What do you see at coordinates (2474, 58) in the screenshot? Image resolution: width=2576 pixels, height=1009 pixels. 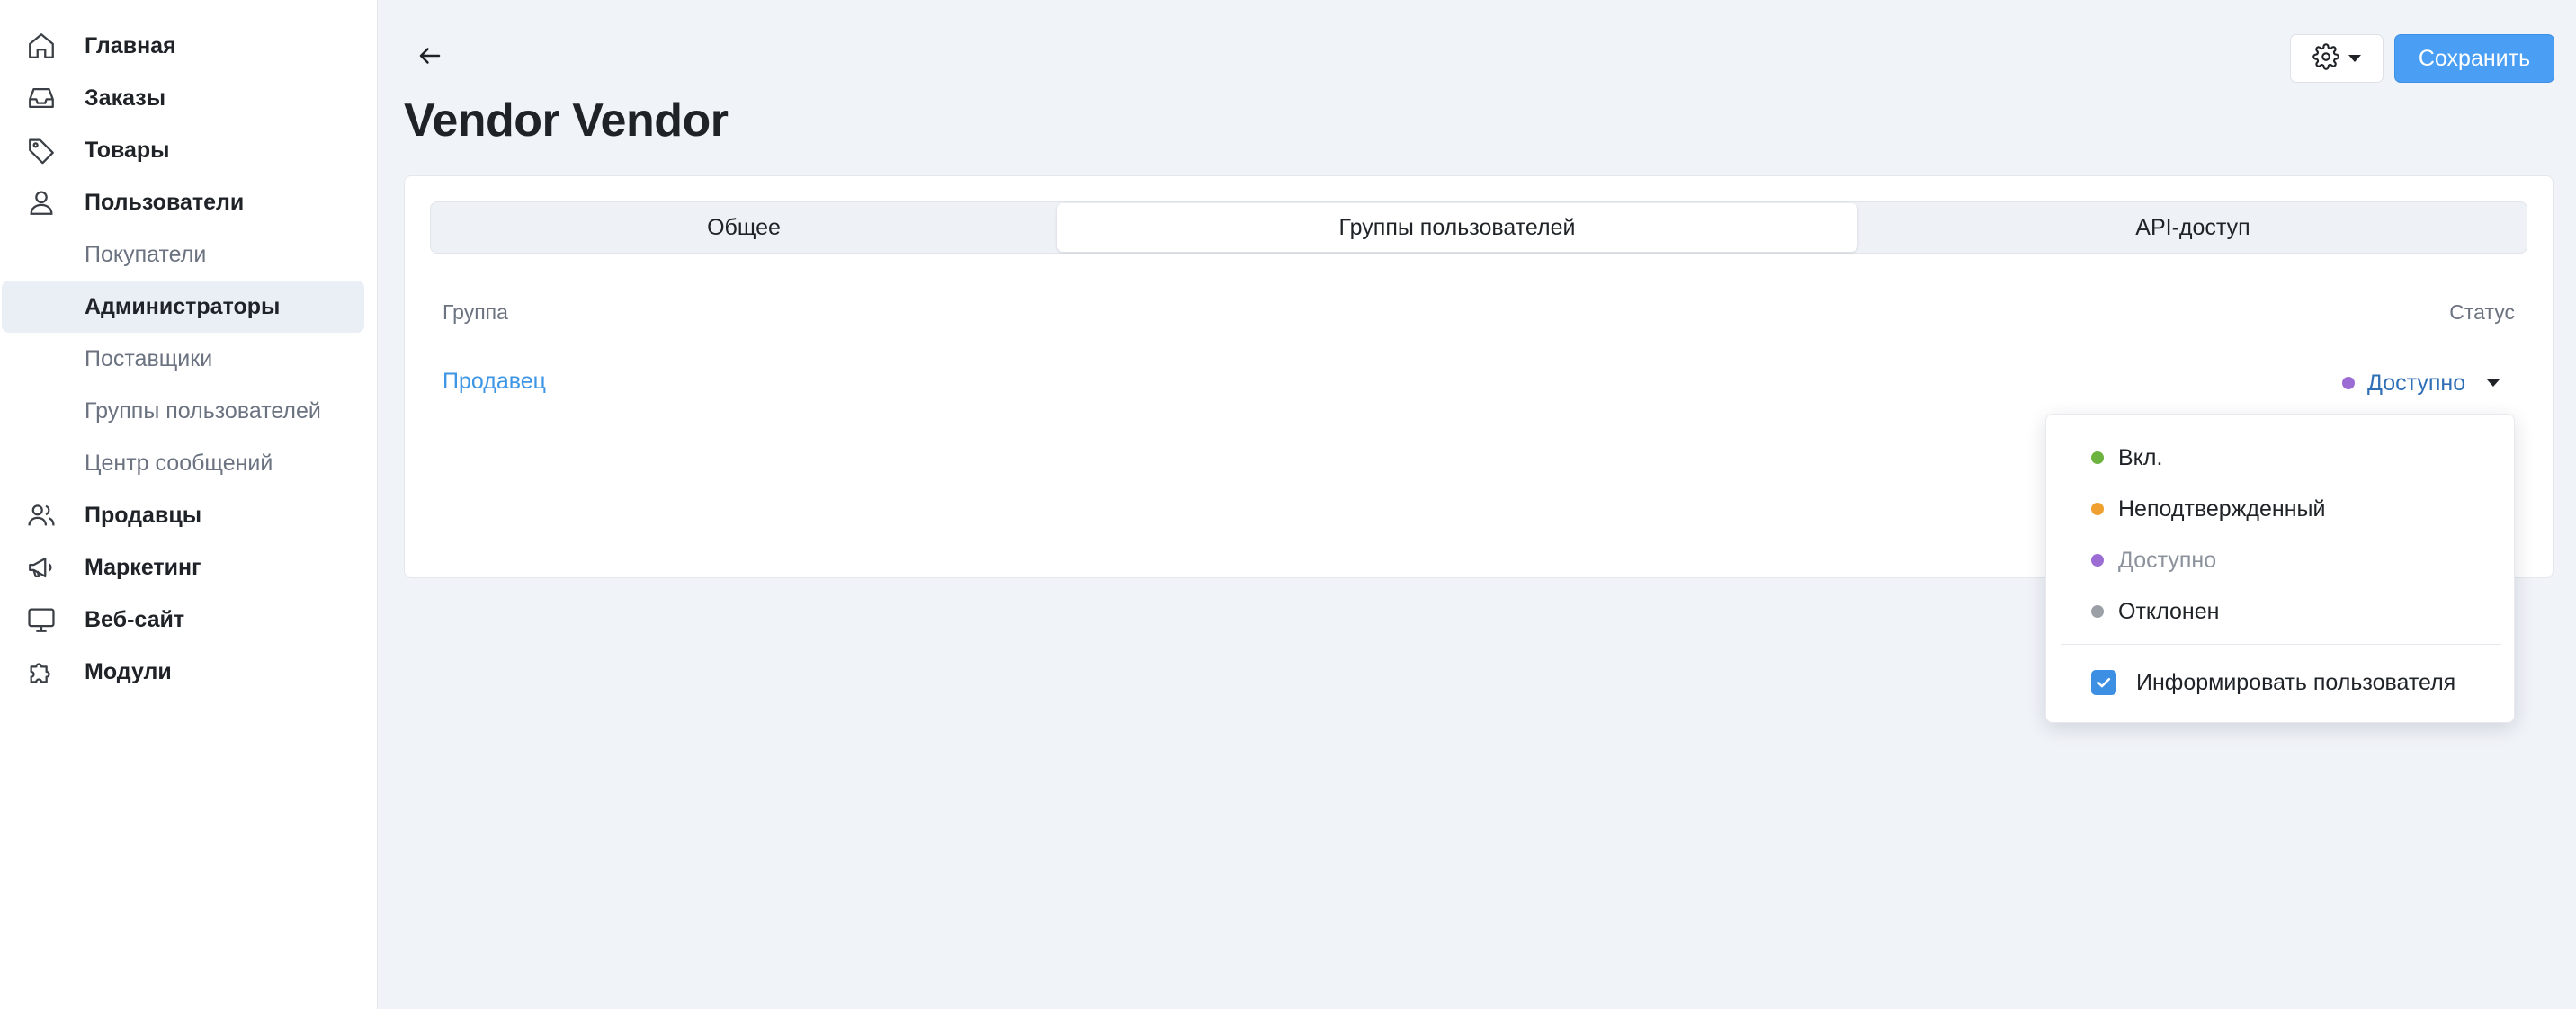 I see `save-button: Сохранить` at bounding box center [2474, 58].